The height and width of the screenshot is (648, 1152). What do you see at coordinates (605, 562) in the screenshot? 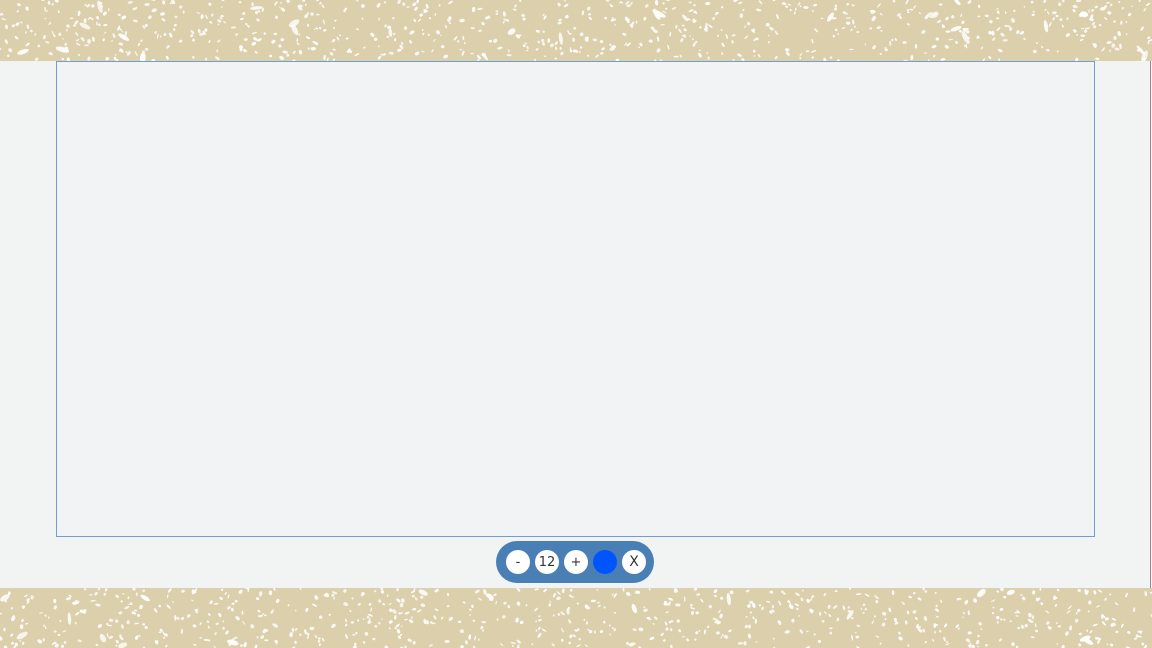
I see `color-picker-swatch` at bounding box center [605, 562].